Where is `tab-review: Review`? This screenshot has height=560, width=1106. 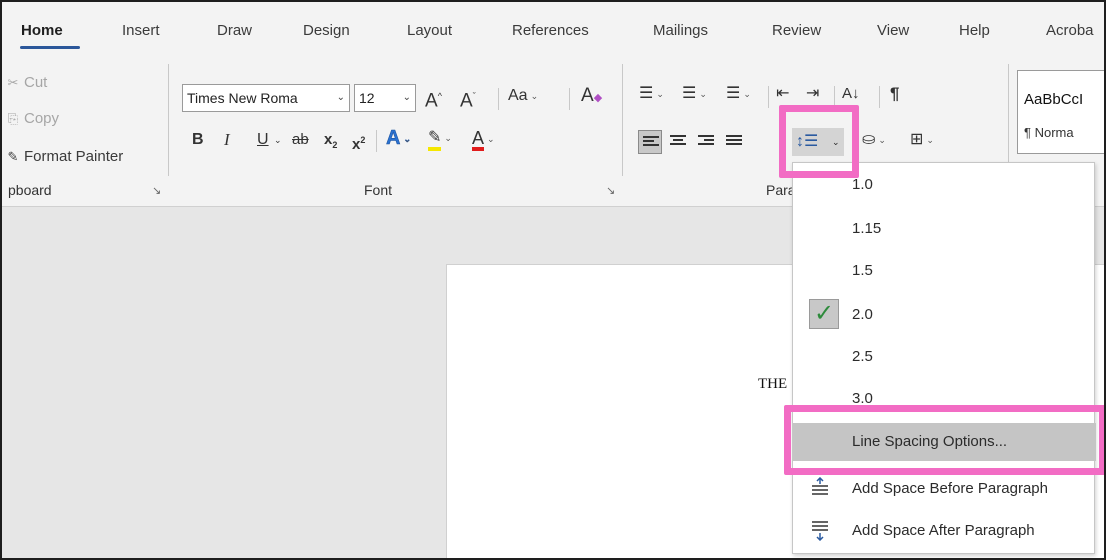 tab-review: Review is located at coordinates (796, 30).